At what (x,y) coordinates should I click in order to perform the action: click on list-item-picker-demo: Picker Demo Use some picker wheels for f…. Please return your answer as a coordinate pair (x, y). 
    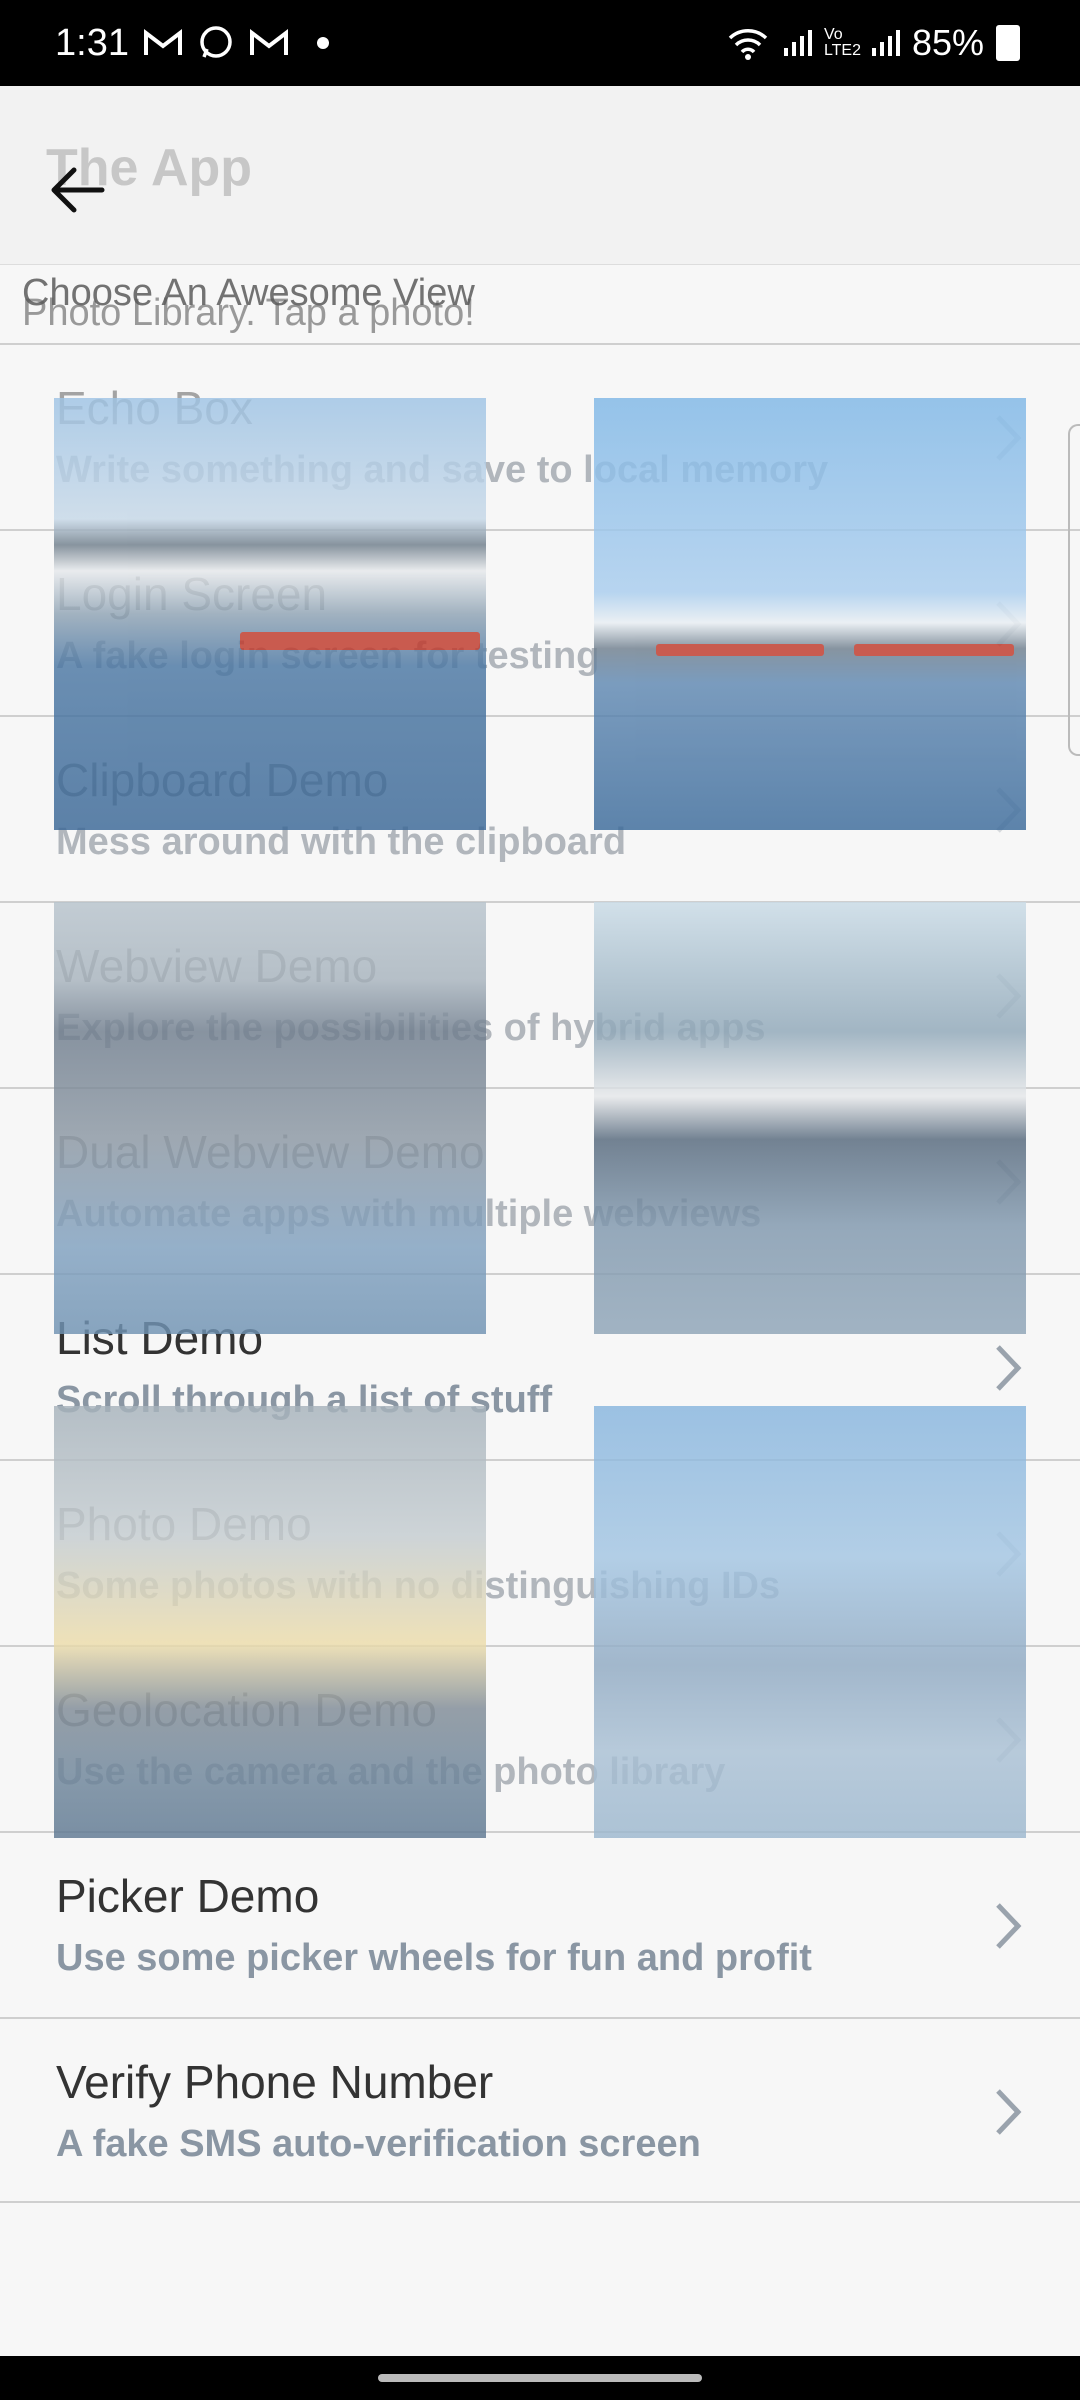
    Looking at the image, I should click on (540, 1924).